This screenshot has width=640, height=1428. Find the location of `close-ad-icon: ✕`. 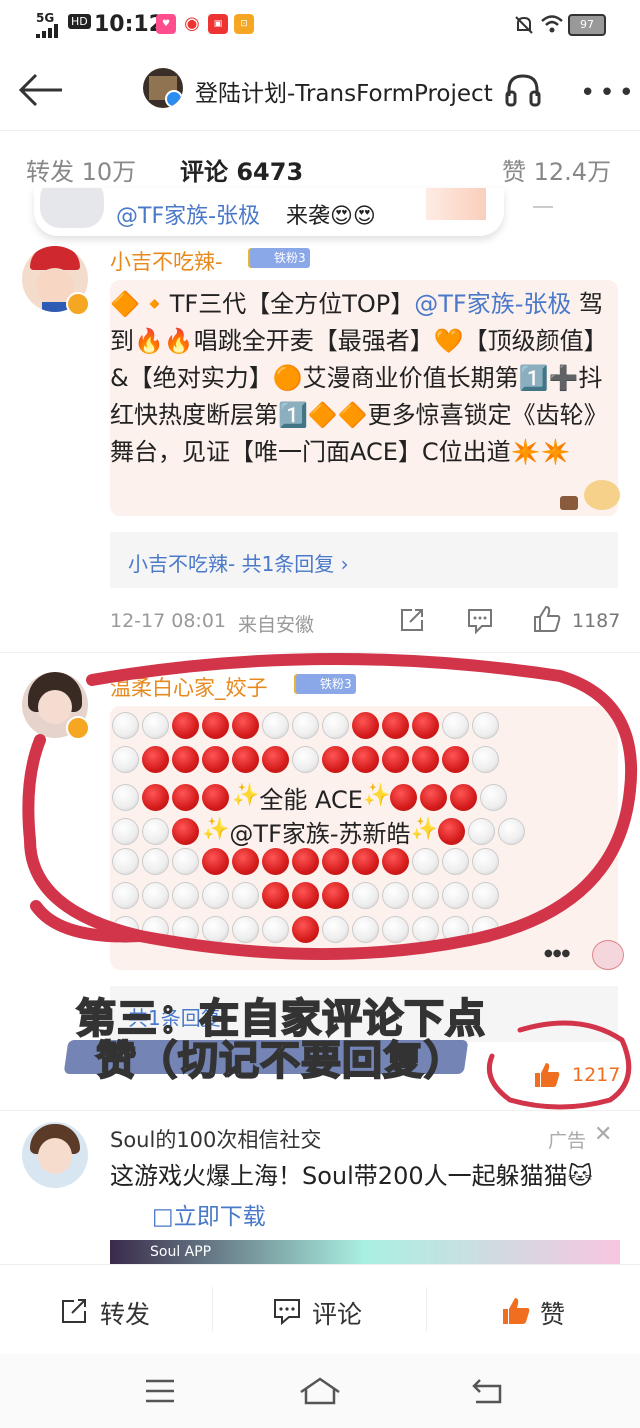

close-ad-icon: ✕ is located at coordinates (603, 1134).